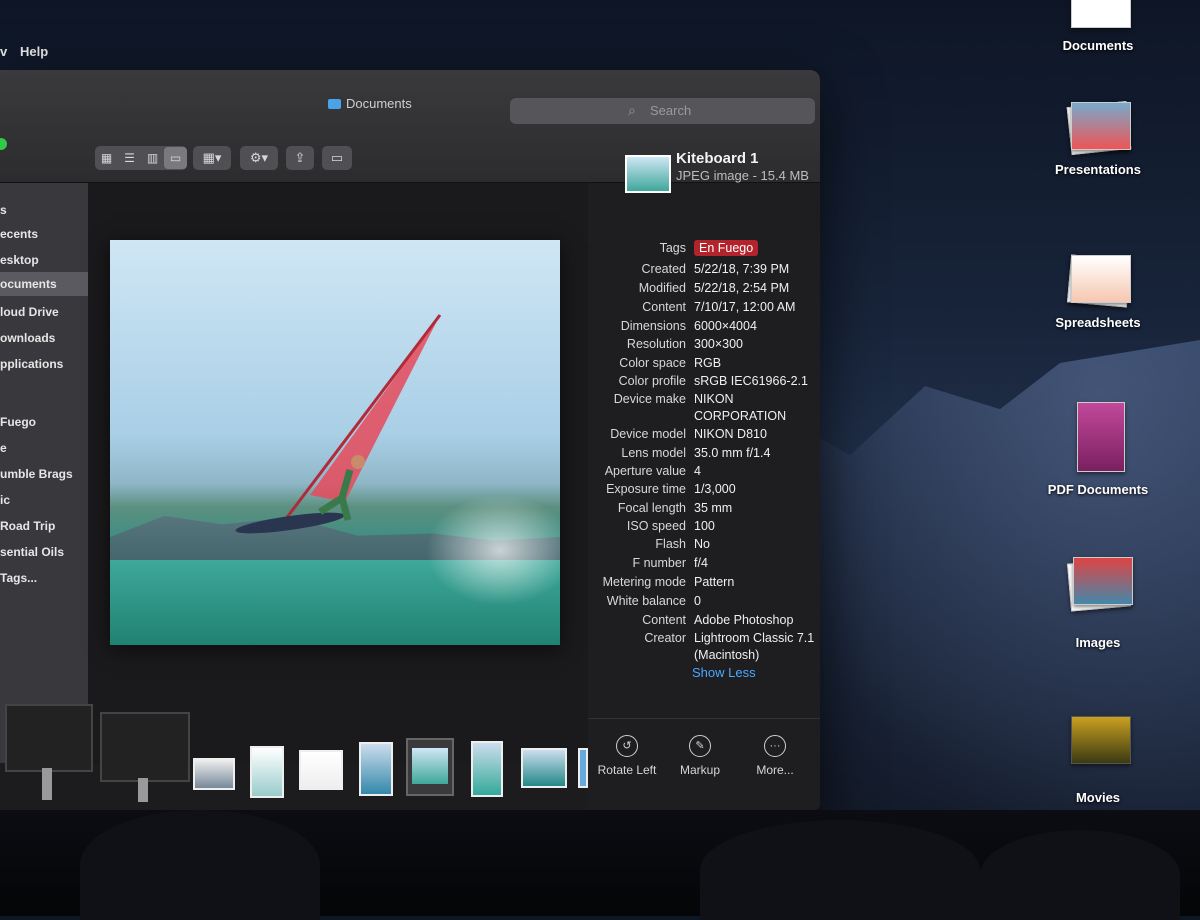 This screenshot has height=920, width=1200. I want to click on sidebar-item-applications: pplications, so click(31, 364).